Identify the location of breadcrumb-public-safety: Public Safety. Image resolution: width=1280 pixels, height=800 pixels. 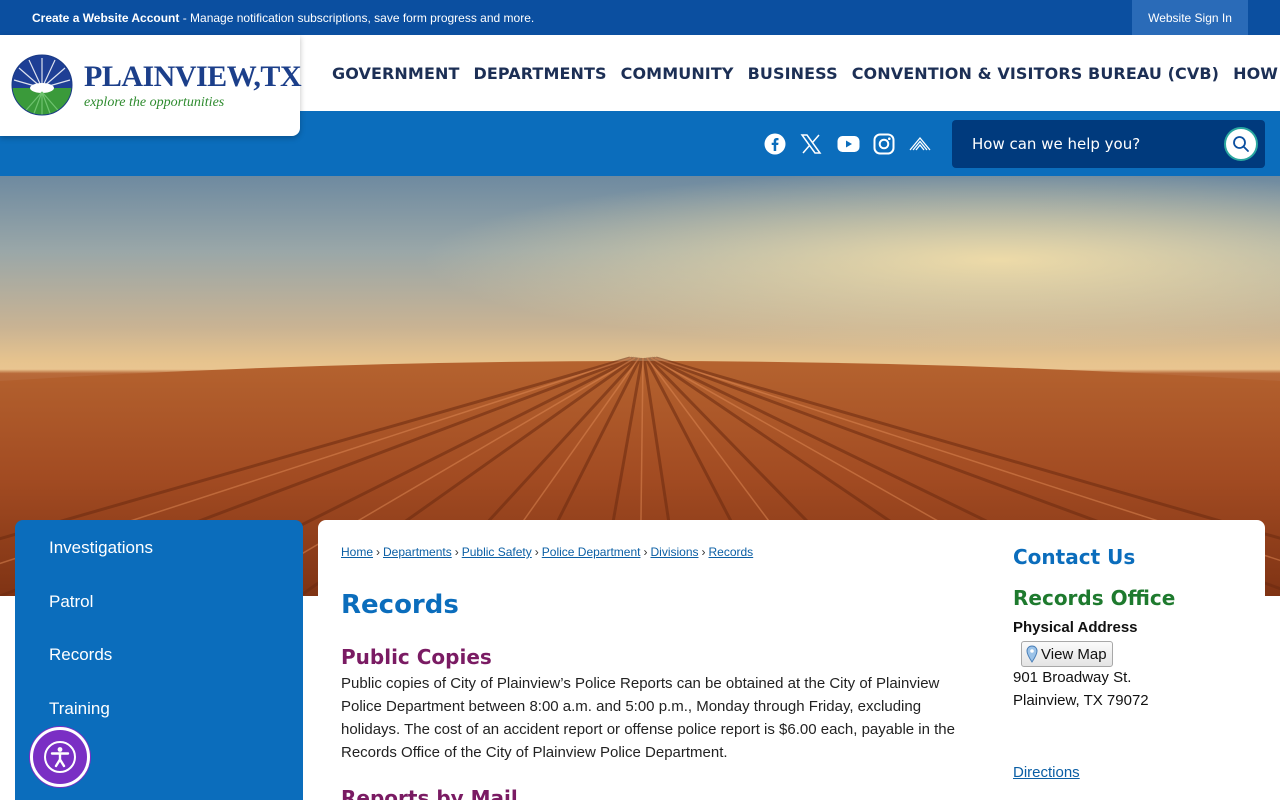
(497, 552).